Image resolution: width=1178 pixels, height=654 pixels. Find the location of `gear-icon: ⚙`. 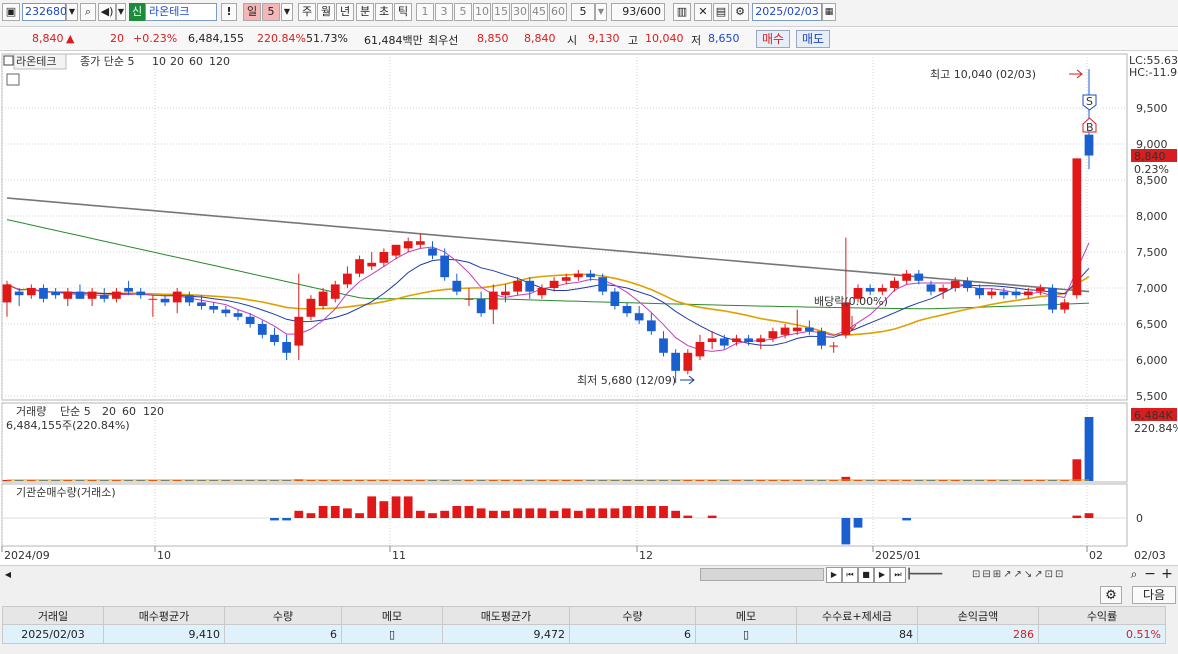

gear-icon: ⚙ is located at coordinates (740, 12).